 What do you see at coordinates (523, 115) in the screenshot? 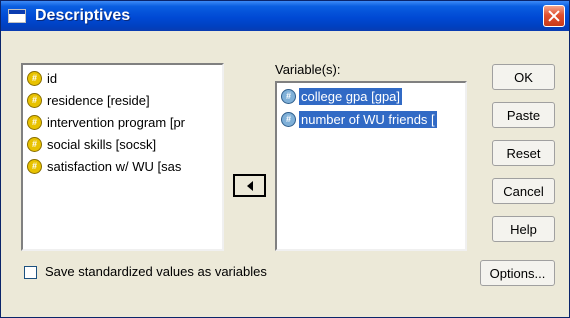
I see `paste-button: Paste` at bounding box center [523, 115].